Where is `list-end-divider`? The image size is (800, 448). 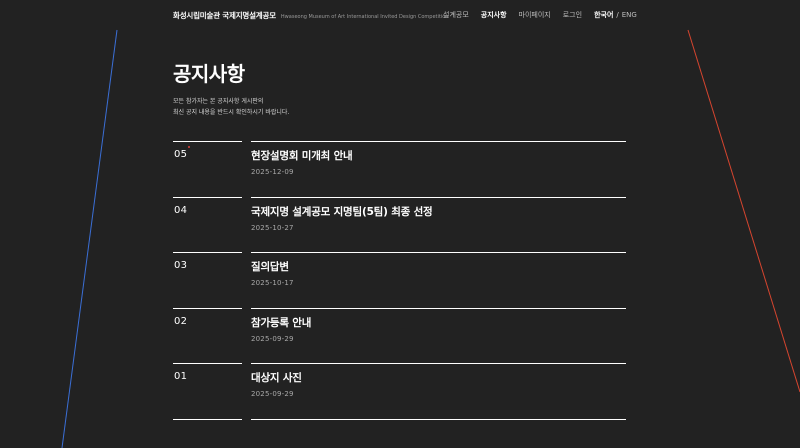 list-end-divider is located at coordinates (399, 419).